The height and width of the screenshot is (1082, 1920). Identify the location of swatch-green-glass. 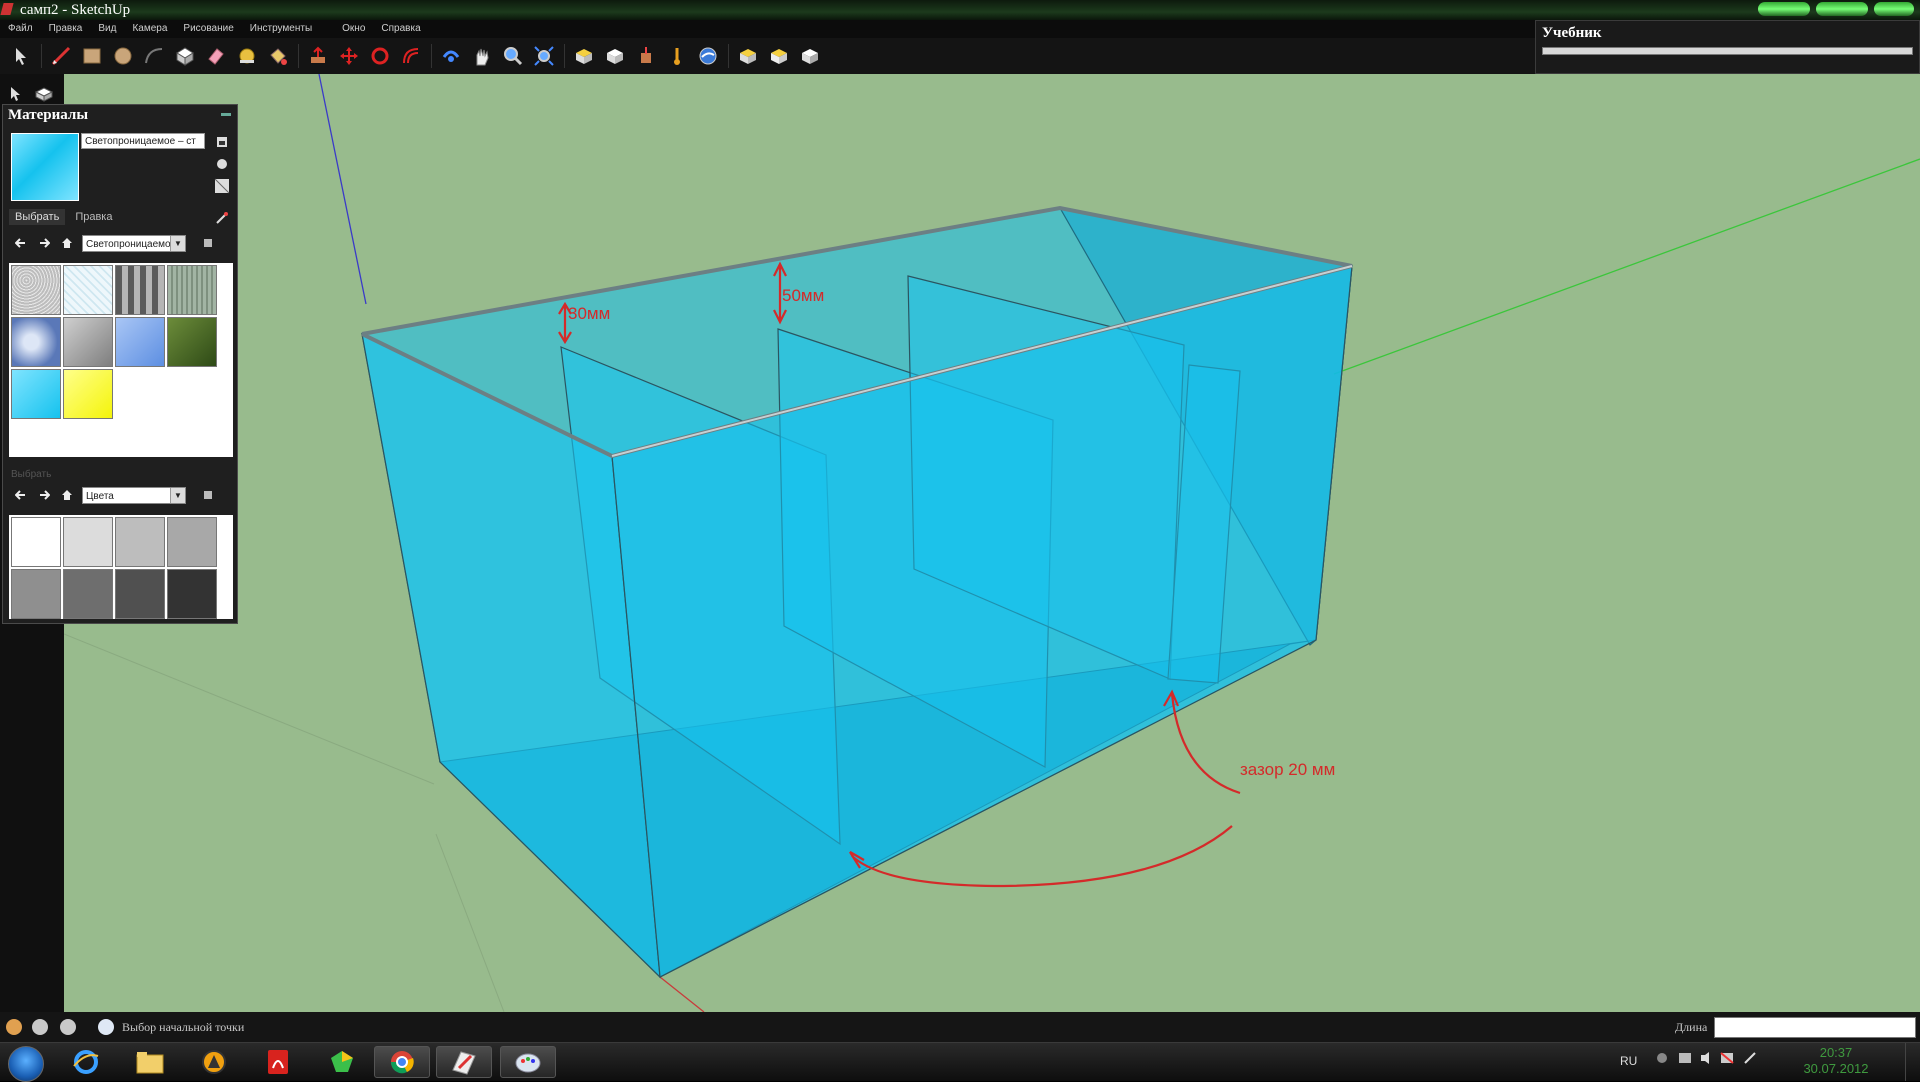
(192, 290).